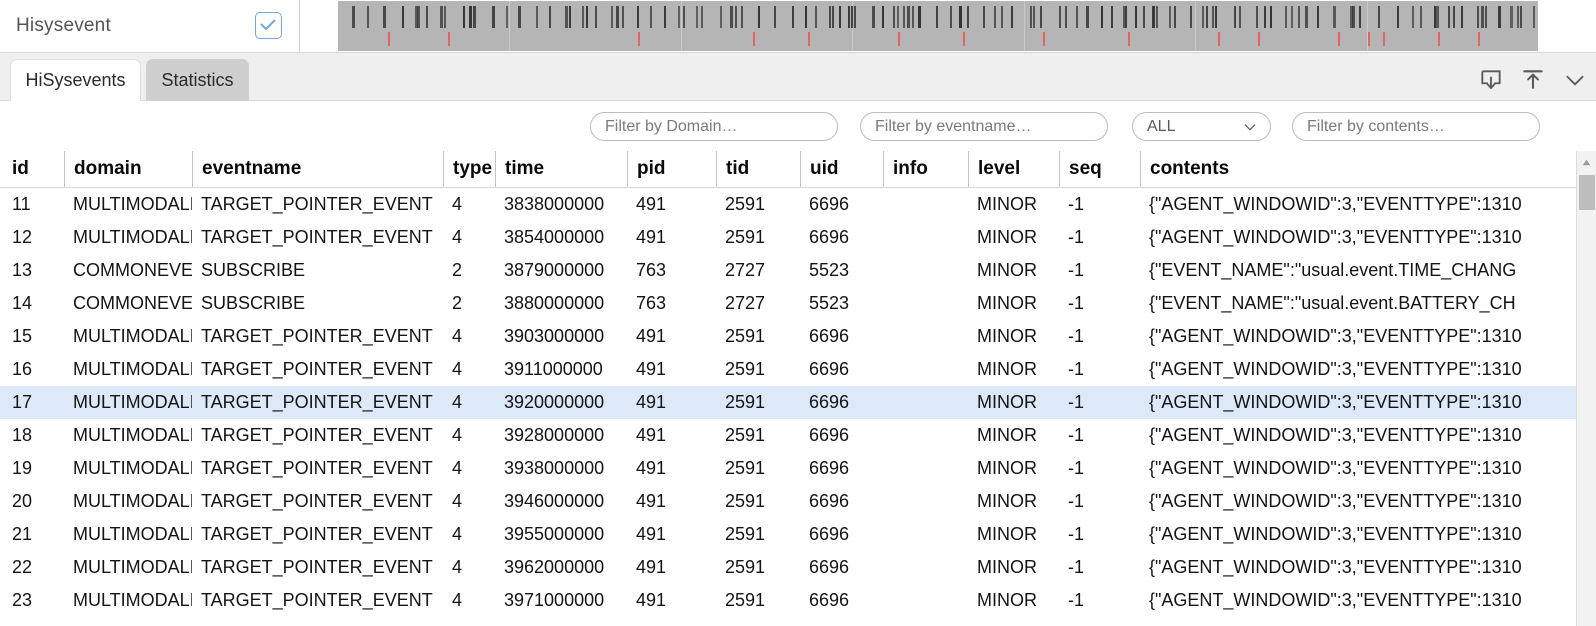  I want to click on column-header-uid: uid, so click(841, 169).